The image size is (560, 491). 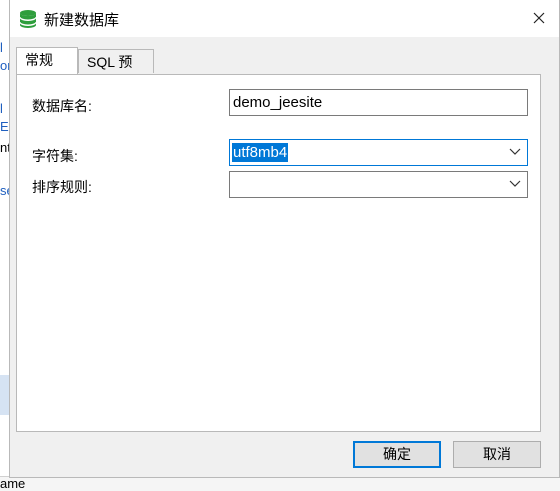 What do you see at coordinates (82, 20) in the screenshot?
I see `dialog-title: 新建数据库` at bounding box center [82, 20].